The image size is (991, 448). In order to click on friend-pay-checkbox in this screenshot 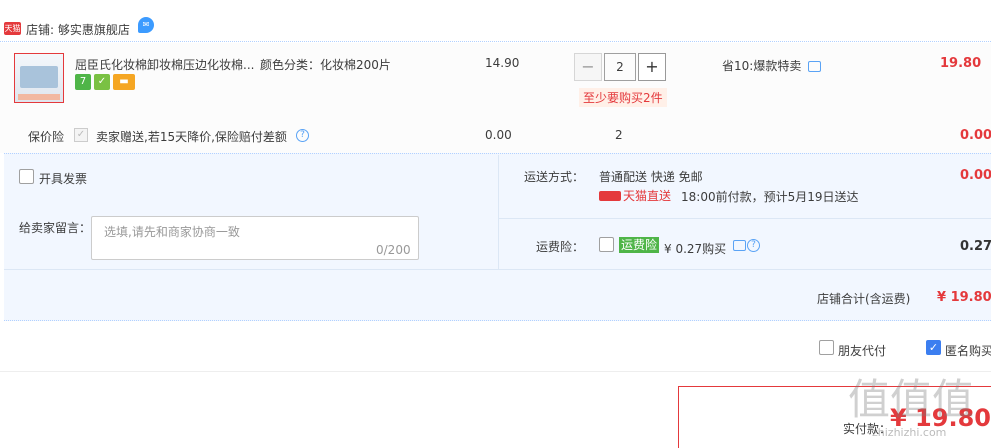, I will do `click(826, 347)`.